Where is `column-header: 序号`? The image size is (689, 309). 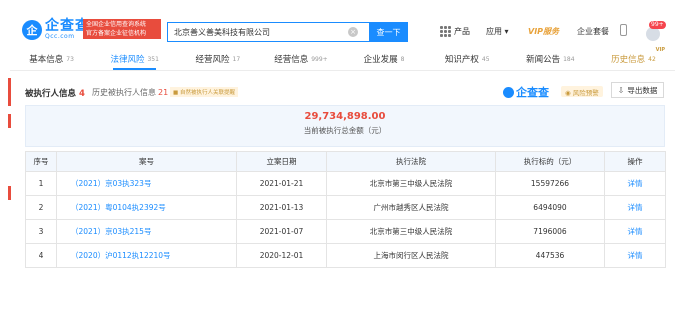
column-header: 序号 is located at coordinates (41, 161).